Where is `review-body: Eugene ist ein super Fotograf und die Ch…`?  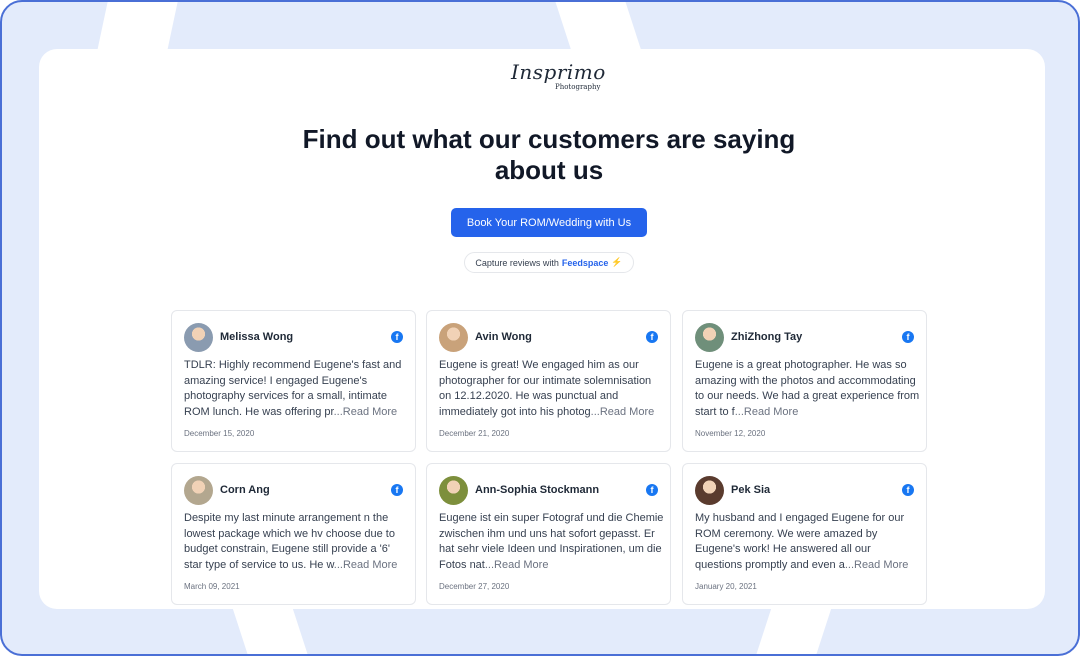
review-body: Eugene ist ein super Fotograf und die Ch… is located at coordinates (551, 541).